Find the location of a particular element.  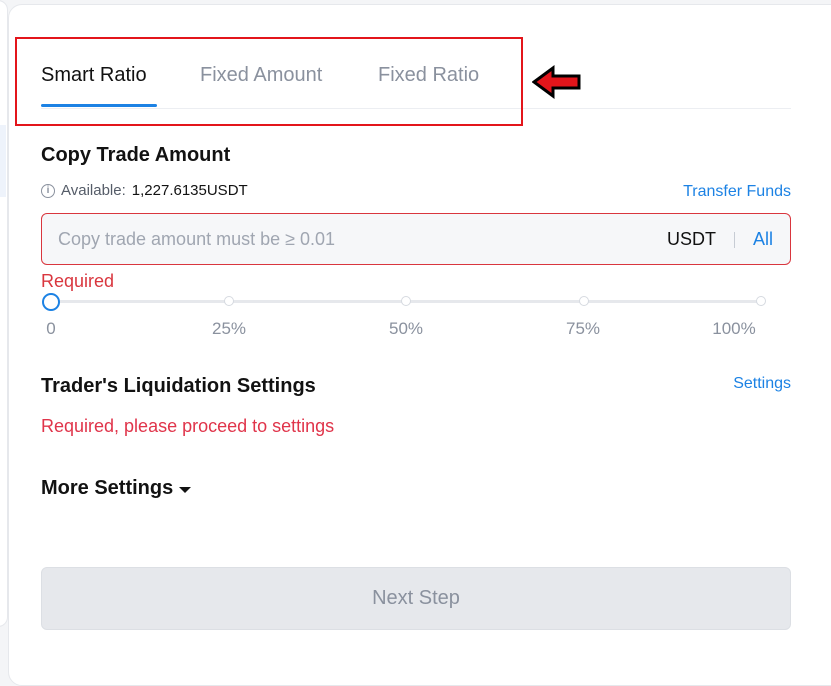

input-divider is located at coordinates (734, 240).